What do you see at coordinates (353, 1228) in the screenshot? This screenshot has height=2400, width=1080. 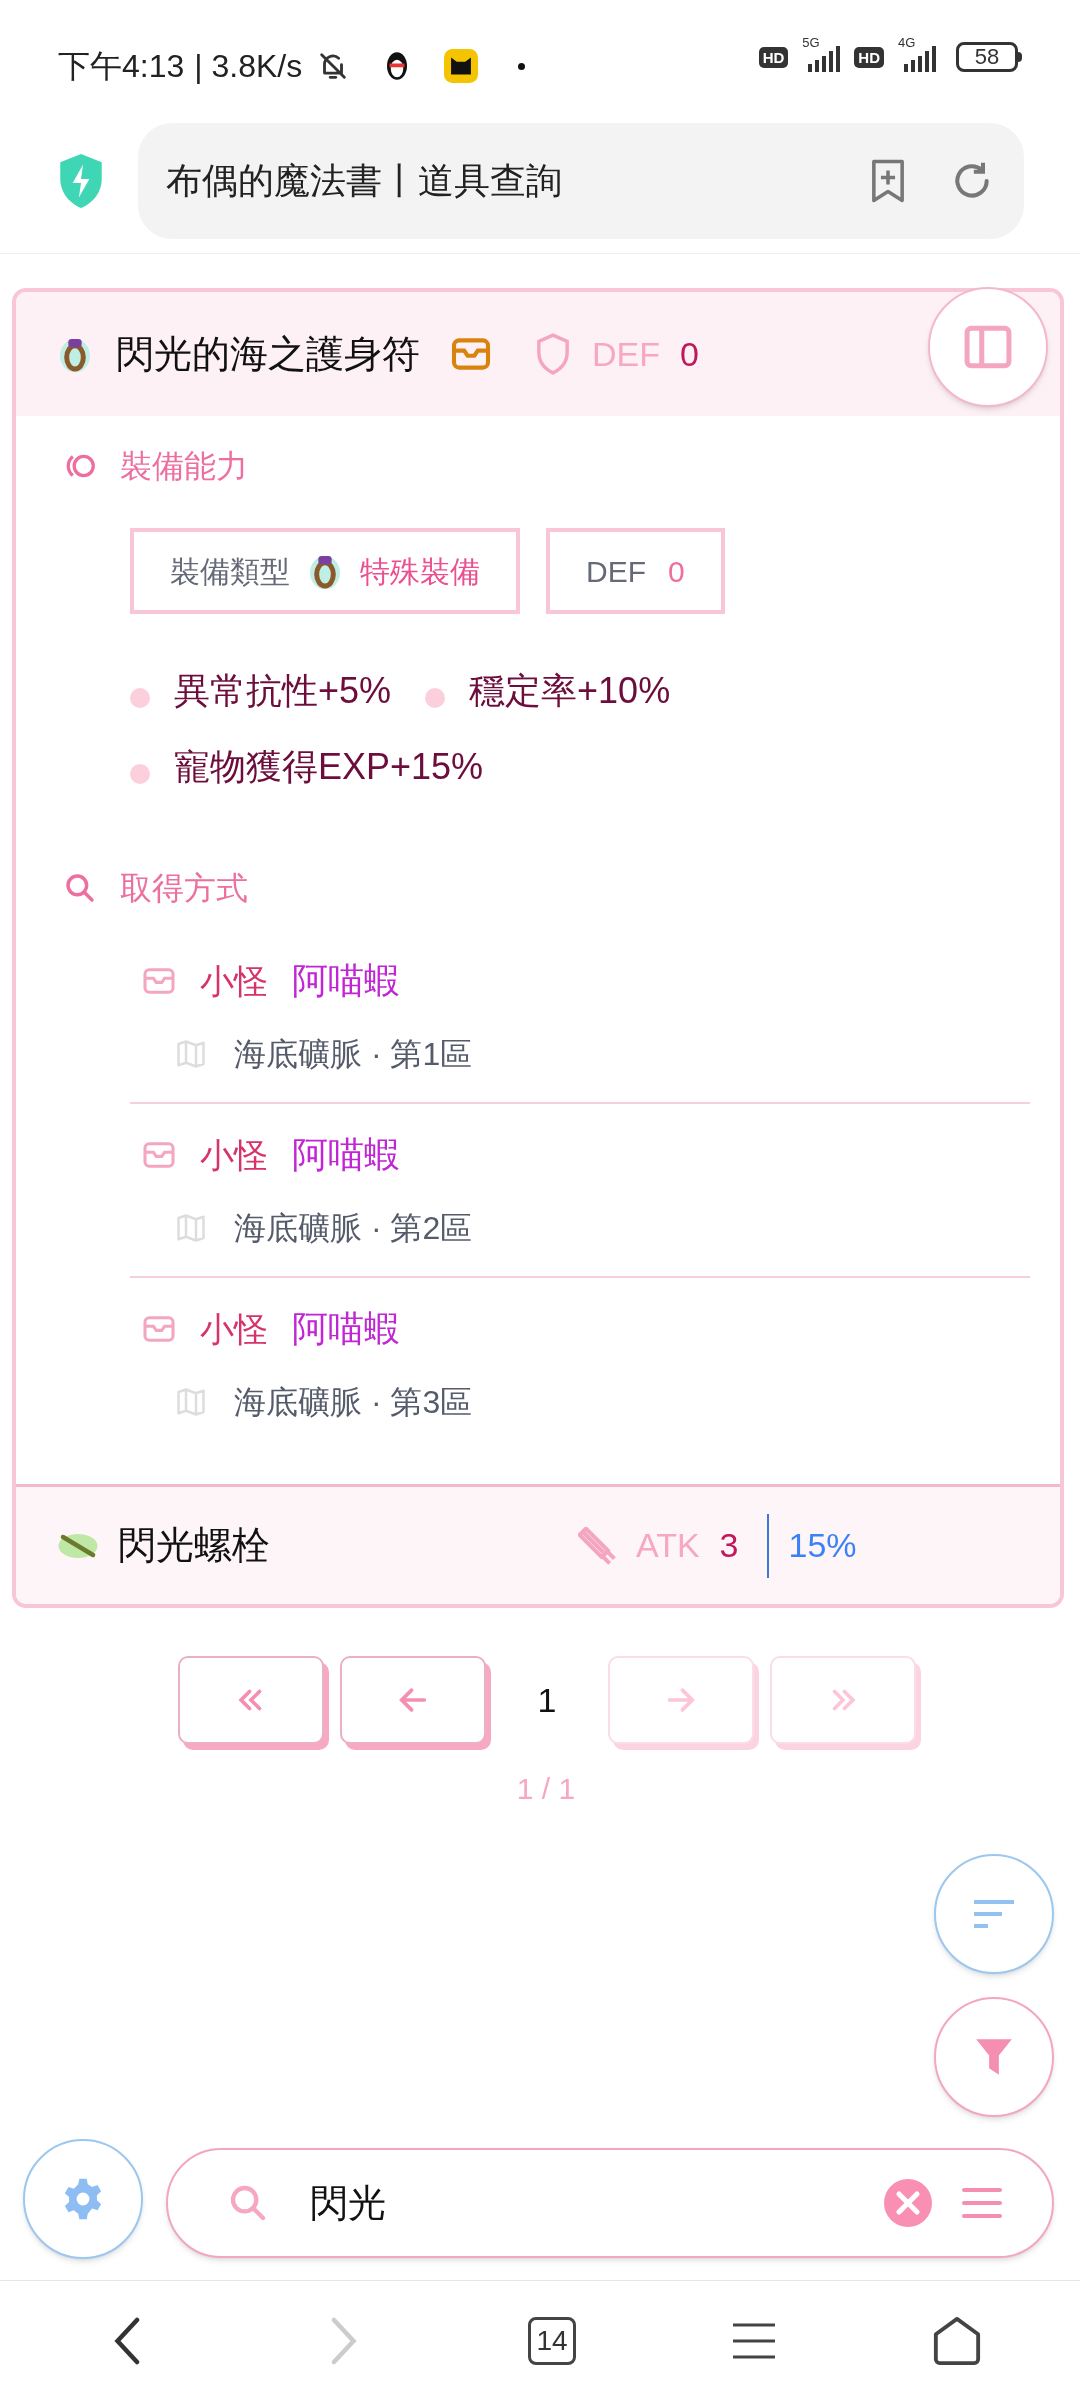 I see `location-text: 海底礦脈 · 第2區` at bounding box center [353, 1228].